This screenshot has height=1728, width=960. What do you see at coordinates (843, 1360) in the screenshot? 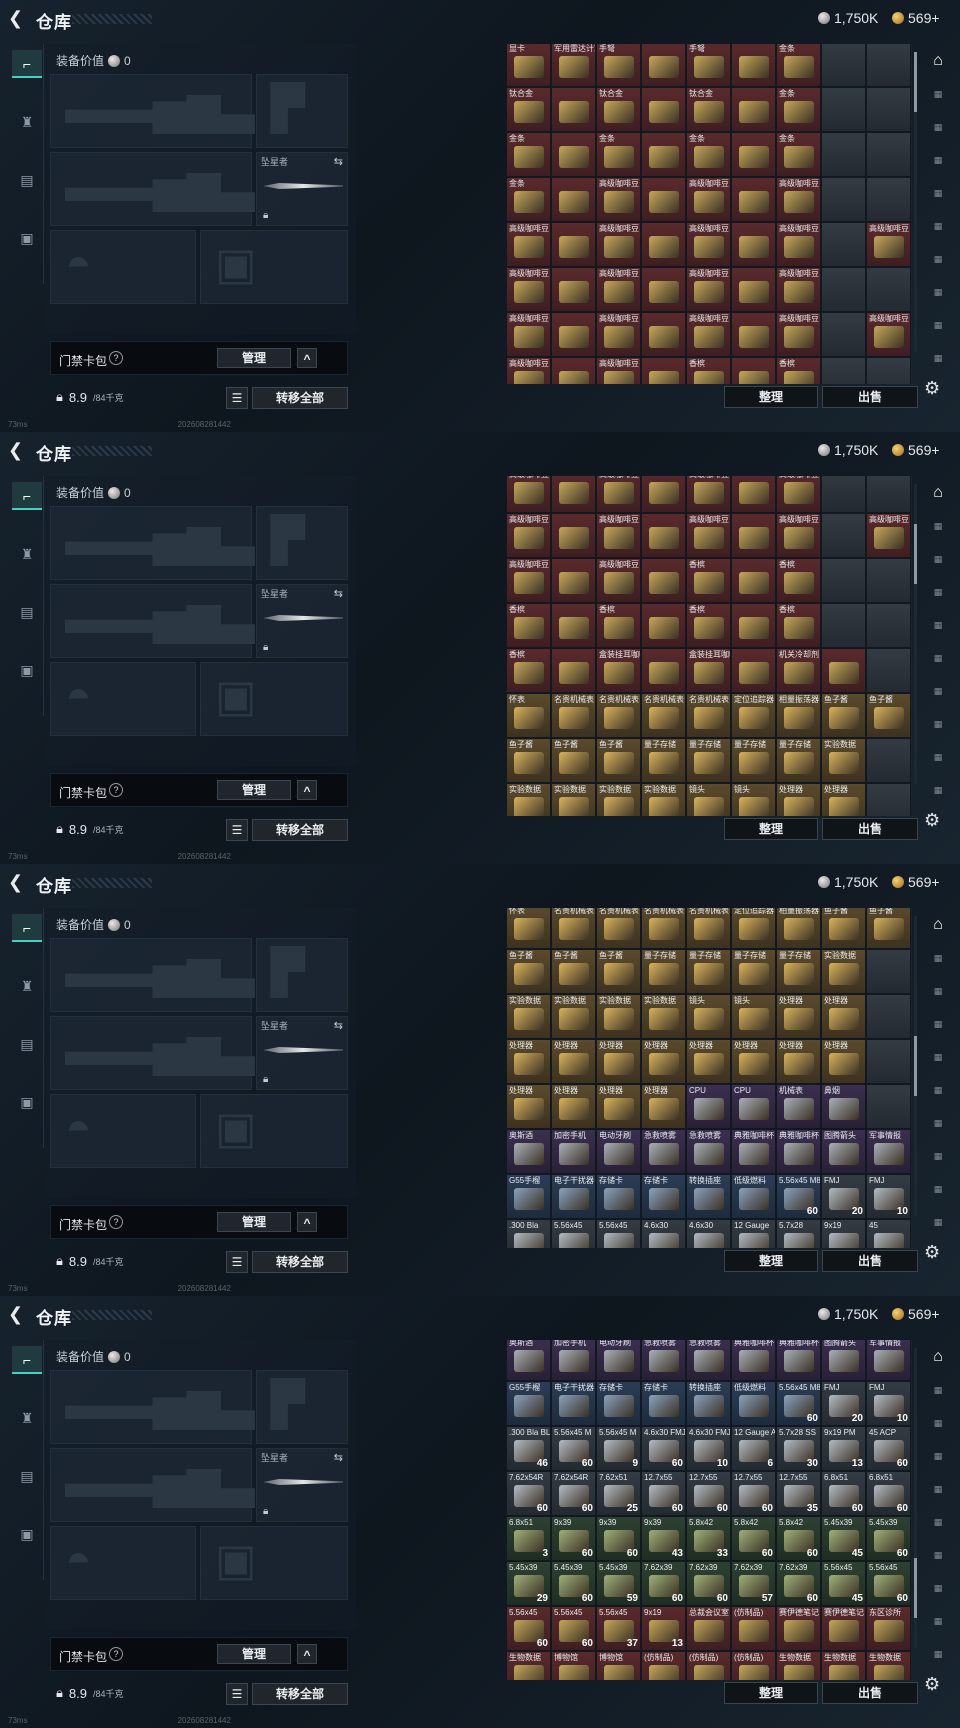
I see `inventory-cell: 图腾箭头` at bounding box center [843, 1360].